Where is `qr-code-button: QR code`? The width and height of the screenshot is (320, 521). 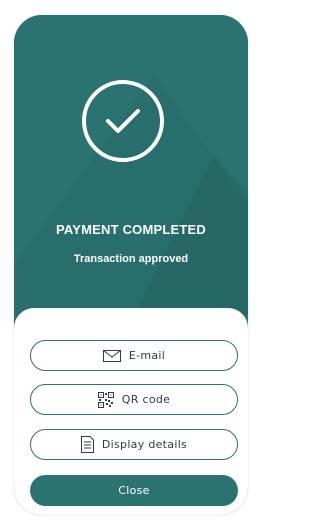
qr-code-button: QR code is located at coordinates (134, 399).